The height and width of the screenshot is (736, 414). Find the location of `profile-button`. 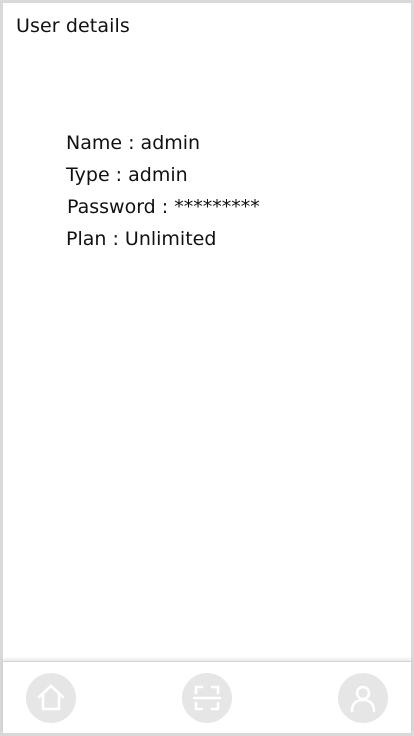

profile-button is located at coordinates (363, 698).